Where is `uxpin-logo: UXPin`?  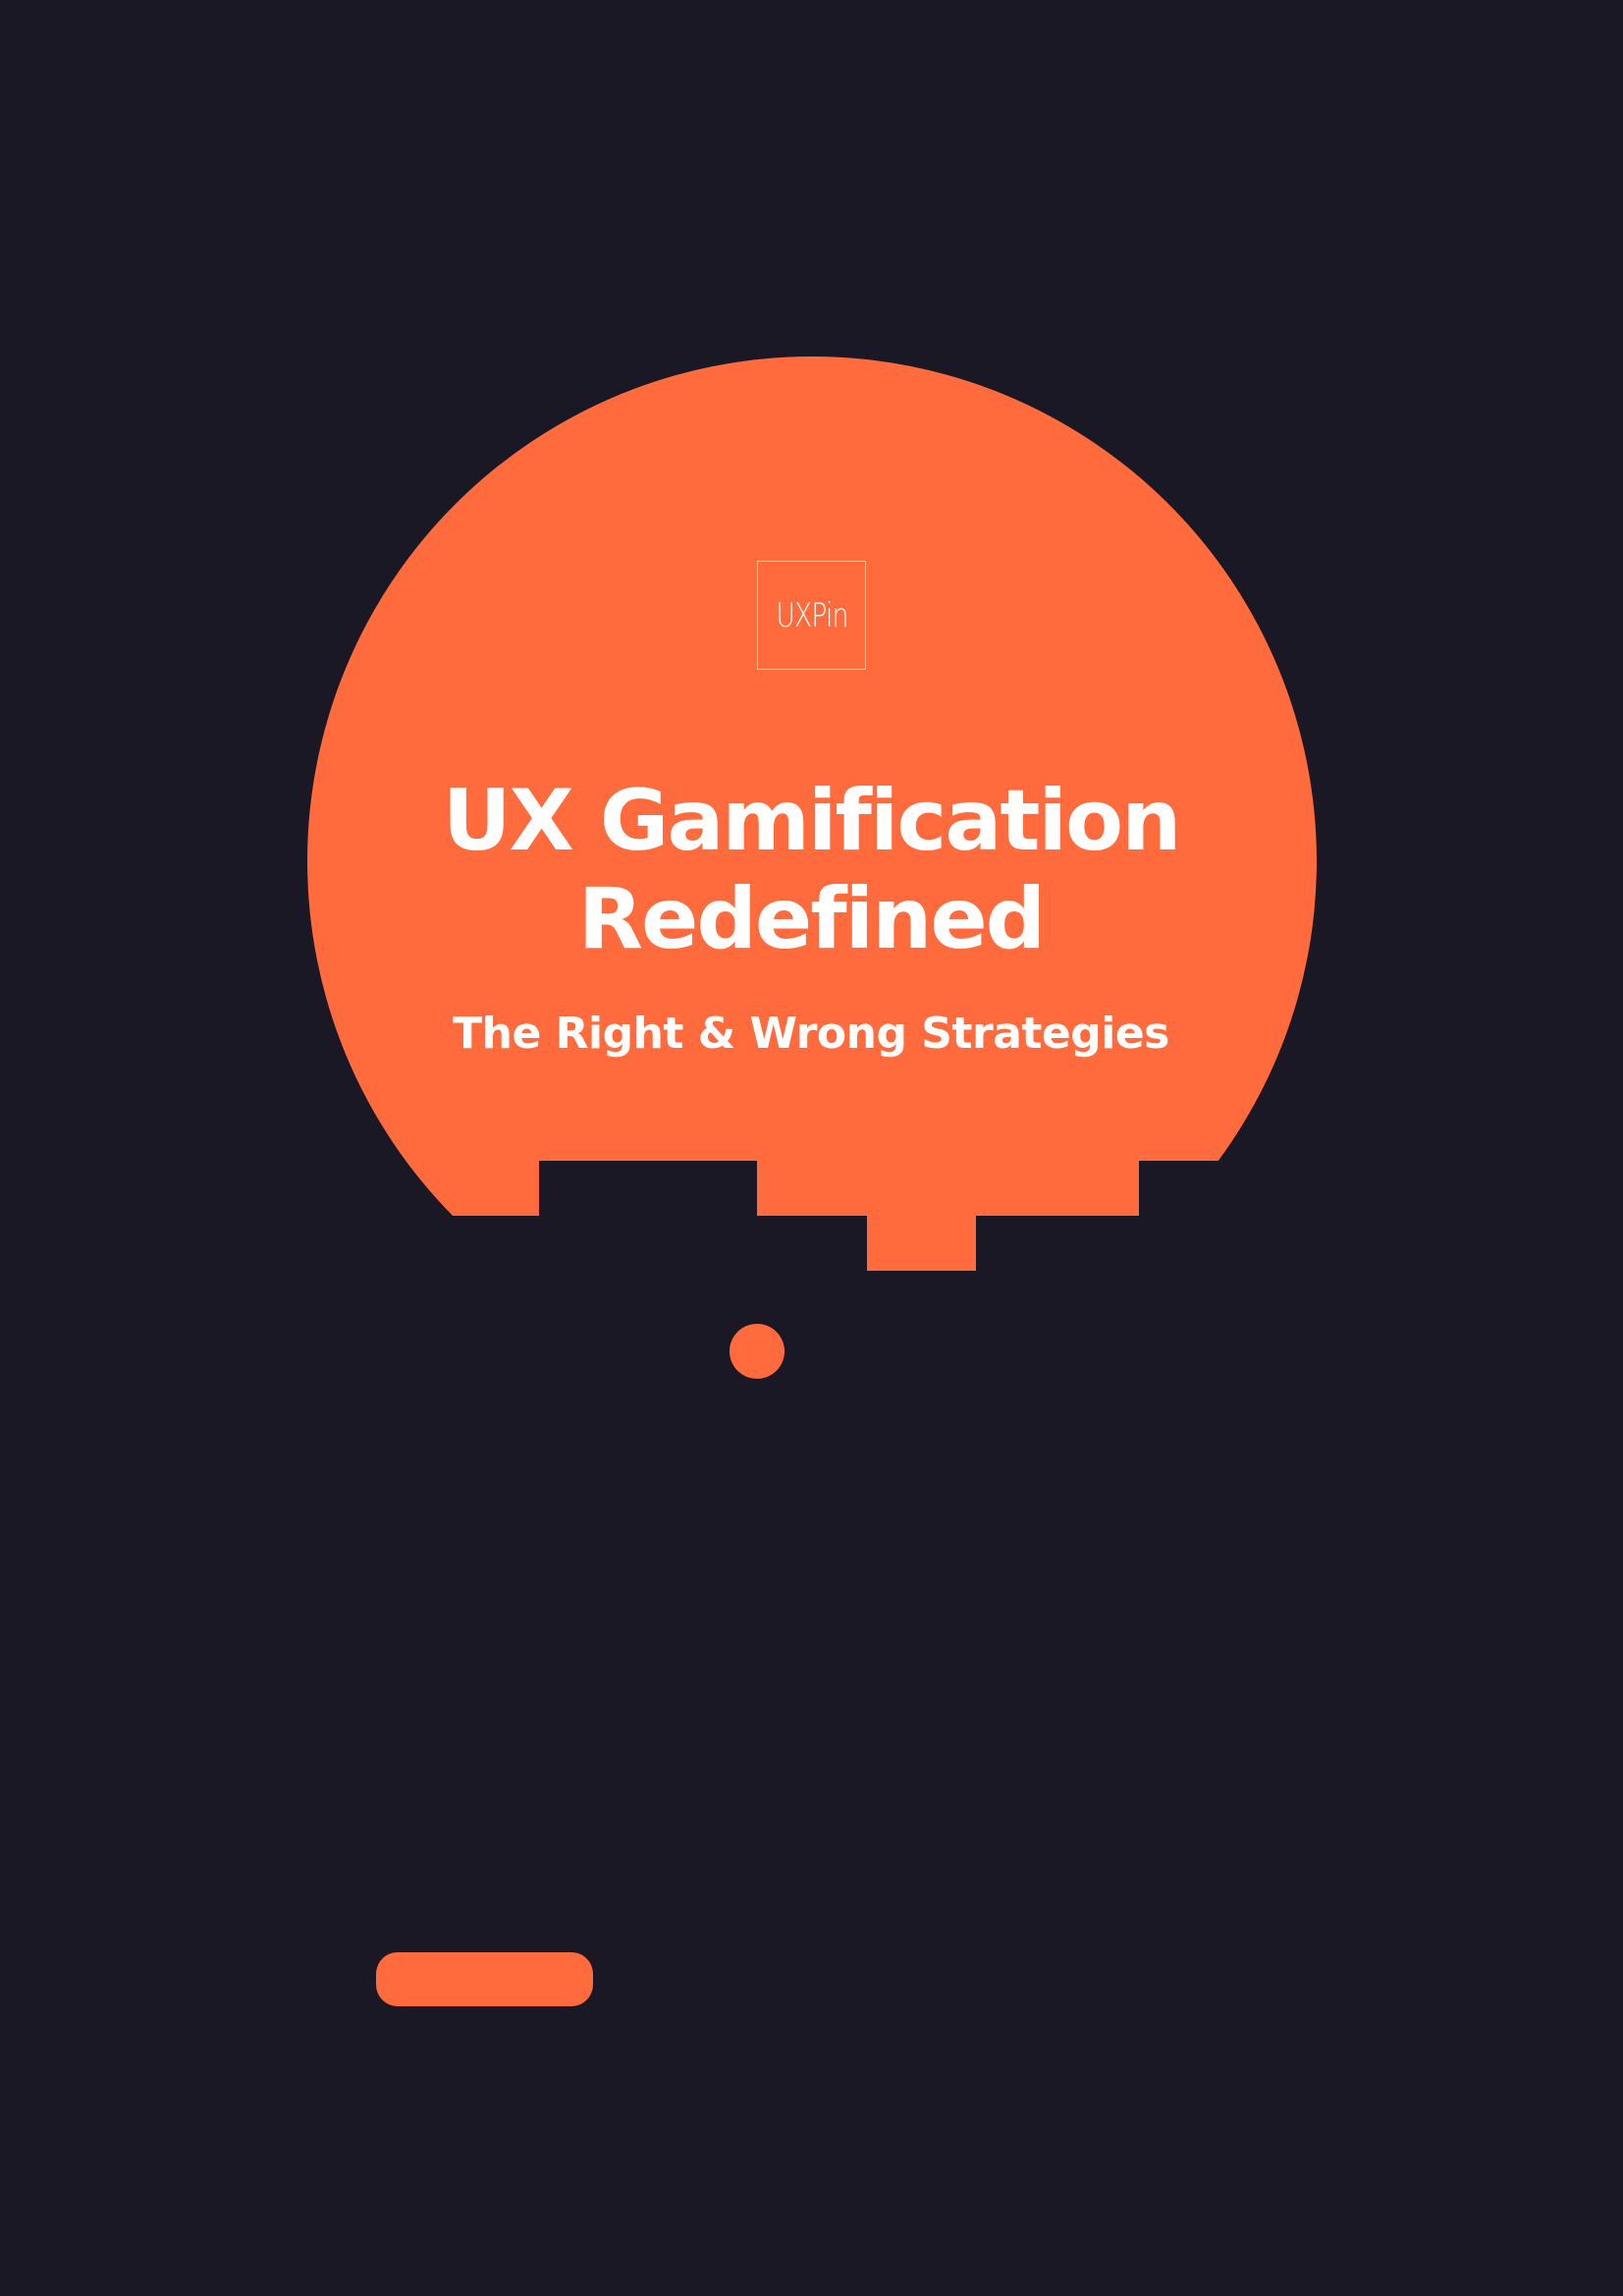
uxpin-logo: UXPin is located at coordinates (811, 615).